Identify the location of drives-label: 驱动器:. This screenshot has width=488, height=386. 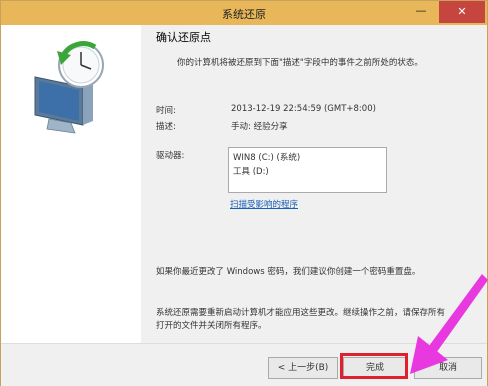
(170, 156).